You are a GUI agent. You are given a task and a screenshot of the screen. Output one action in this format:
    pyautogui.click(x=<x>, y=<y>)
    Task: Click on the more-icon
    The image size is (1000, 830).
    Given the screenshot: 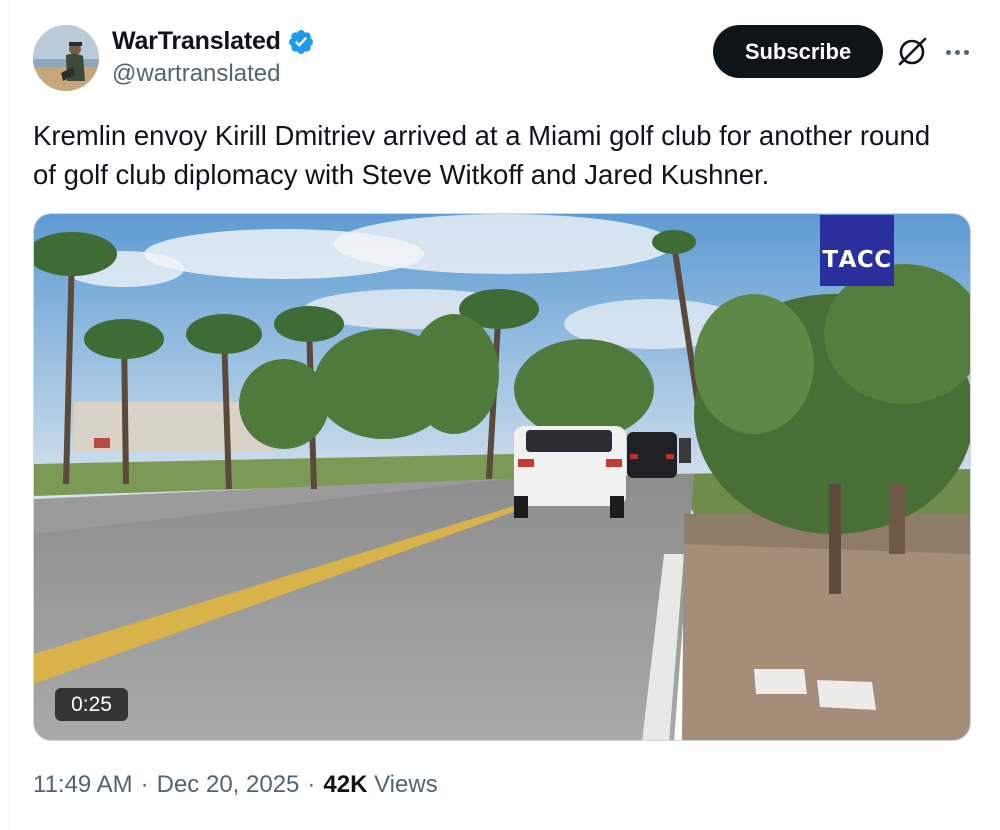 What is the action you would take?
    pyautogui.click(x=957, y=52)
    